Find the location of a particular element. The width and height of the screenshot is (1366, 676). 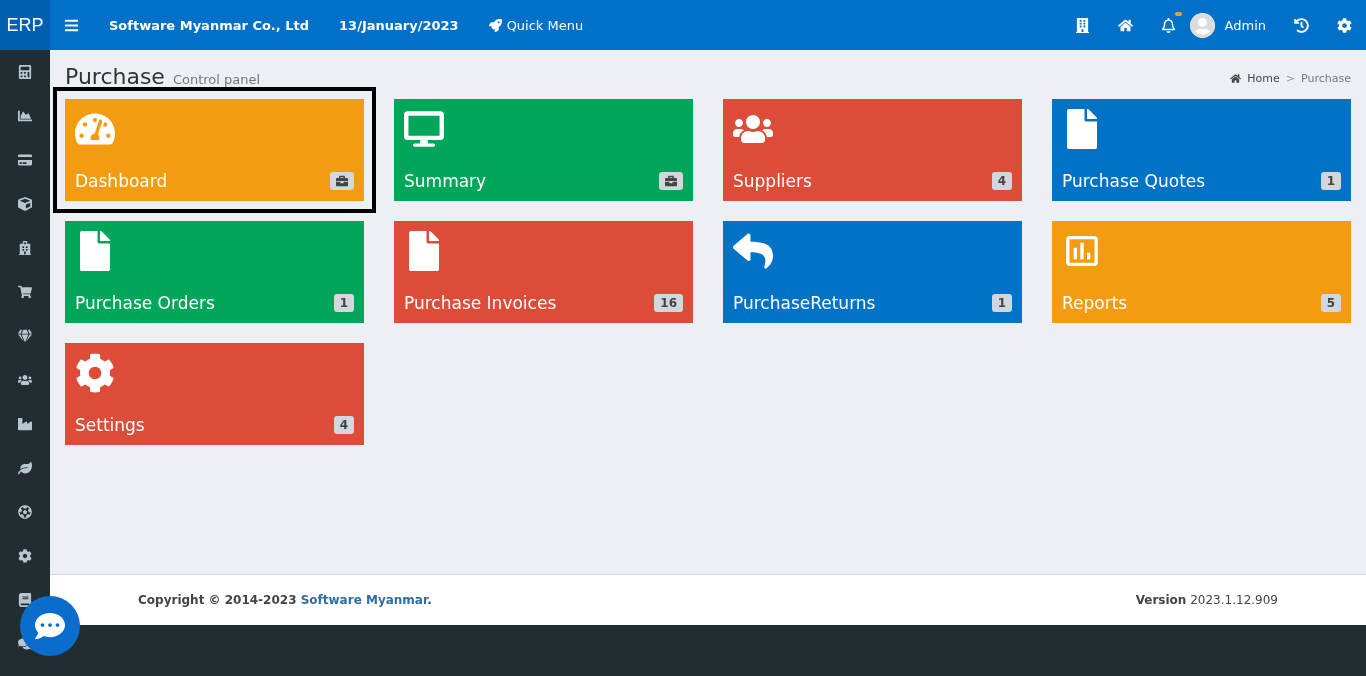

date-text: 13/January/2023 is located at coordinates (399, 25).